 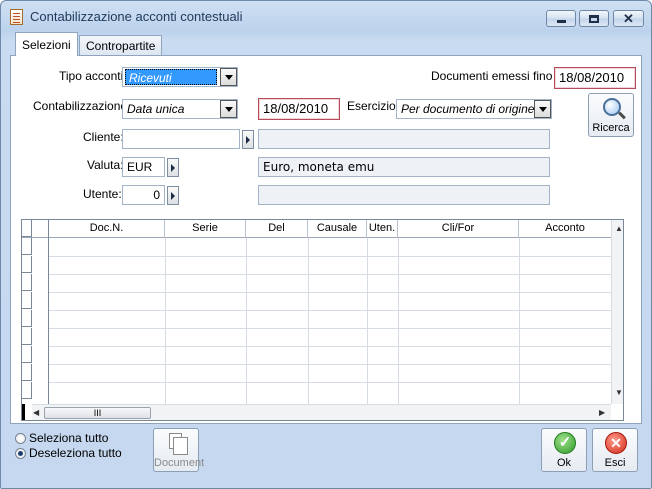 What do you see at coordinates (561, 21) in the screenshot?
I see `minimize-icon` at bounding box center [561, 21].